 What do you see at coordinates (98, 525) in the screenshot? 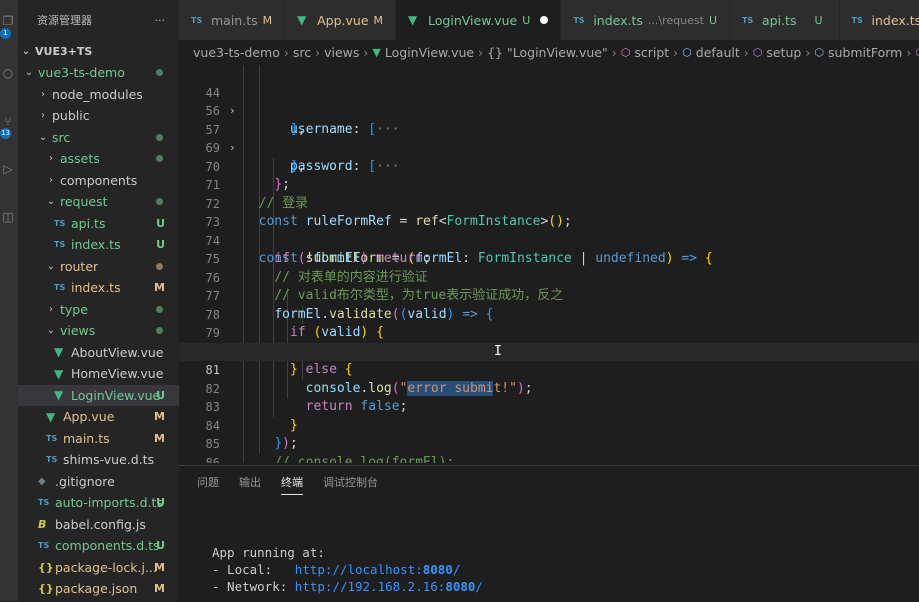
I see `tree-item: Bbabel.config.js` at bounding box center [98, 525].